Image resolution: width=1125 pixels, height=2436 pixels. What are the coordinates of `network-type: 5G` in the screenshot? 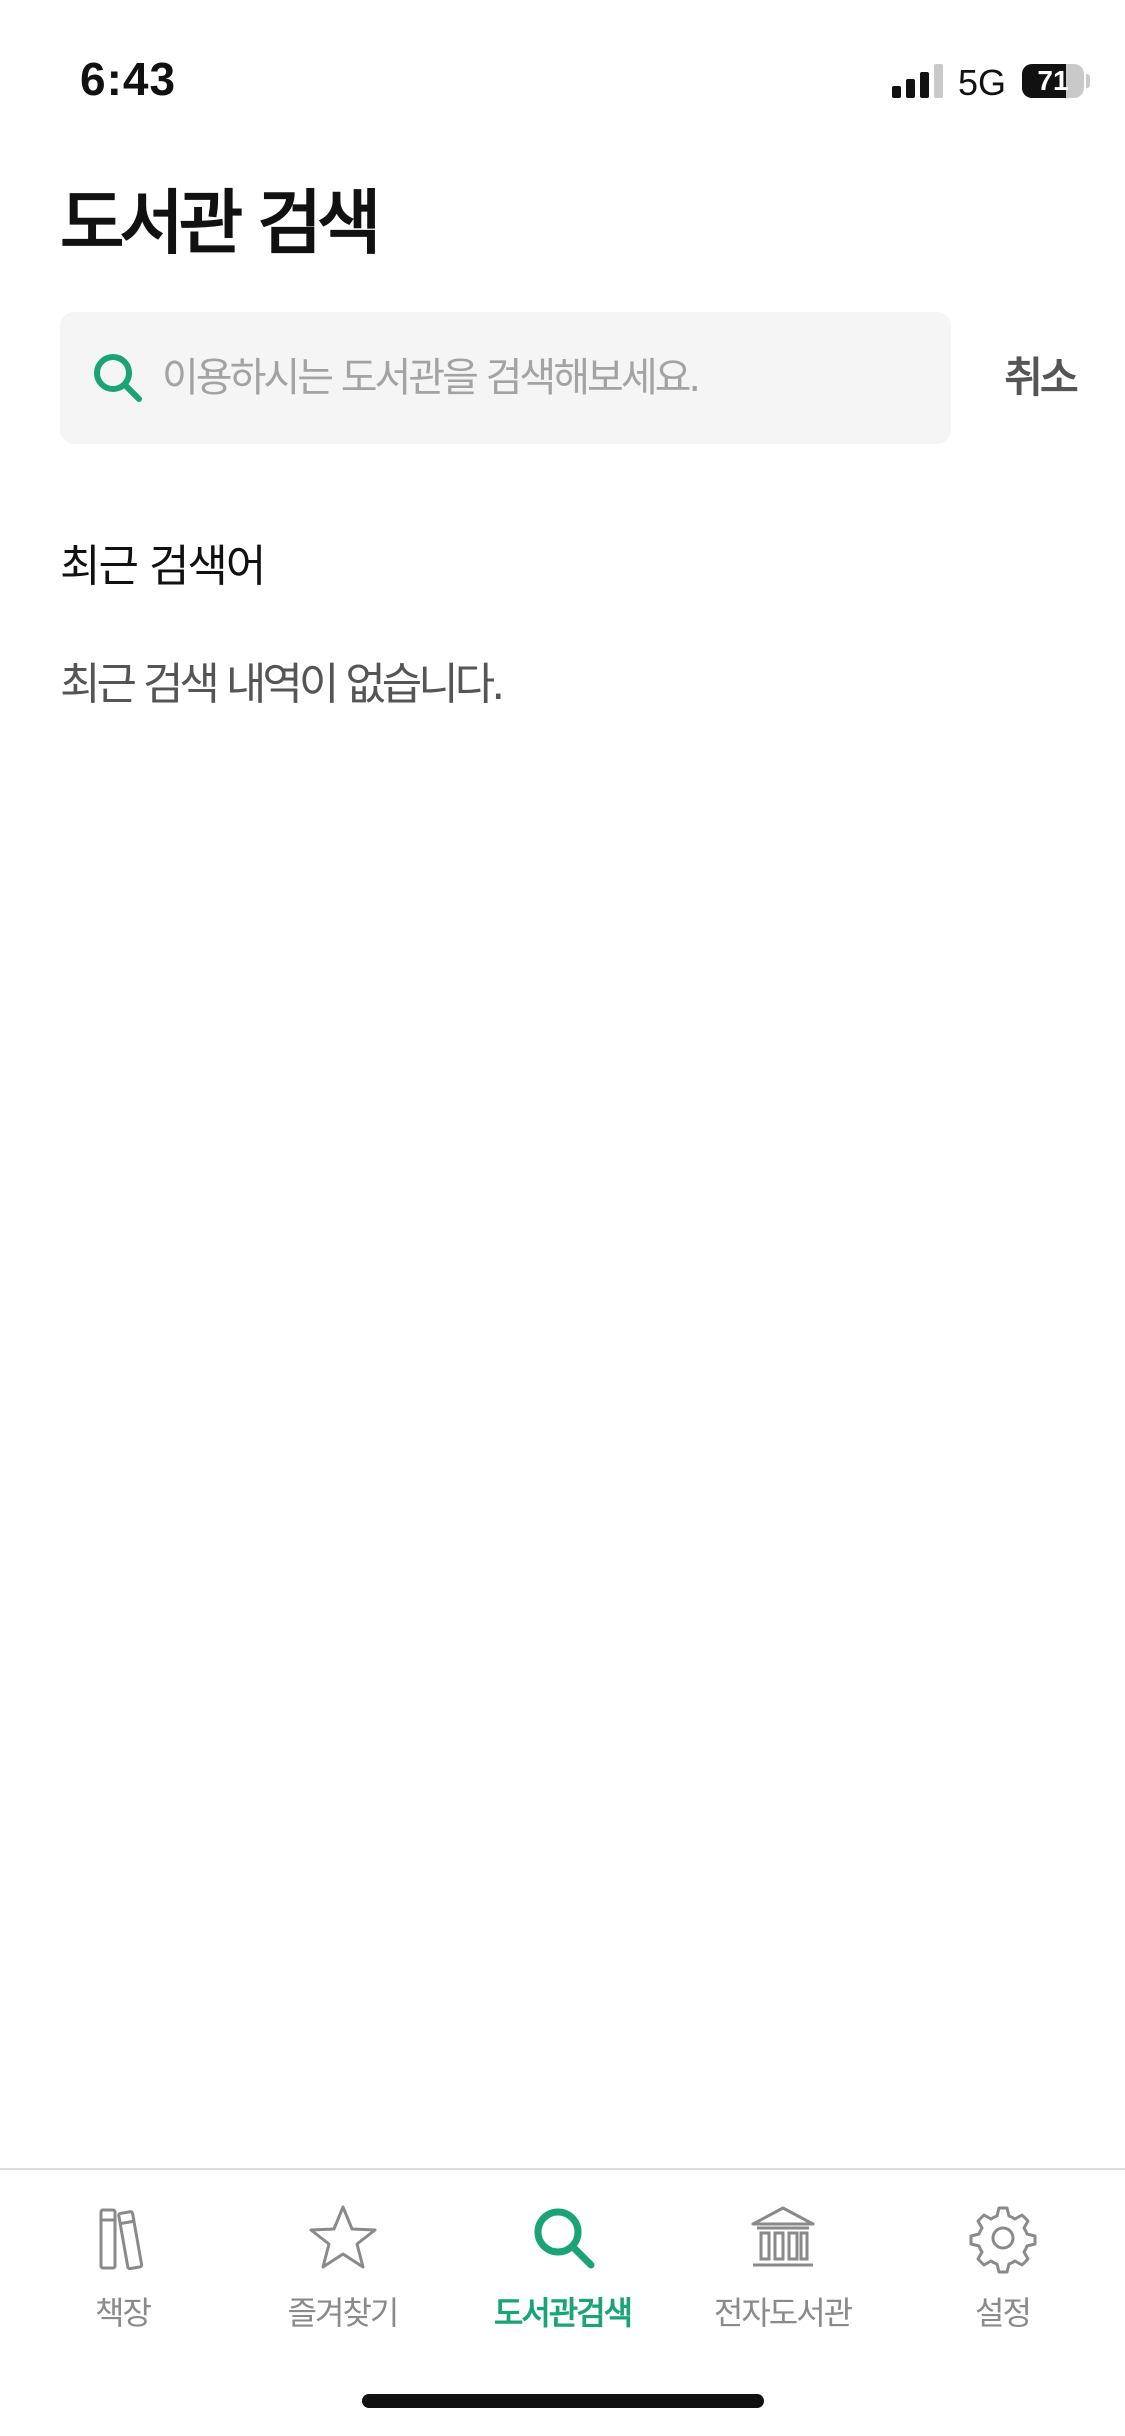 It's located at (982, 82).